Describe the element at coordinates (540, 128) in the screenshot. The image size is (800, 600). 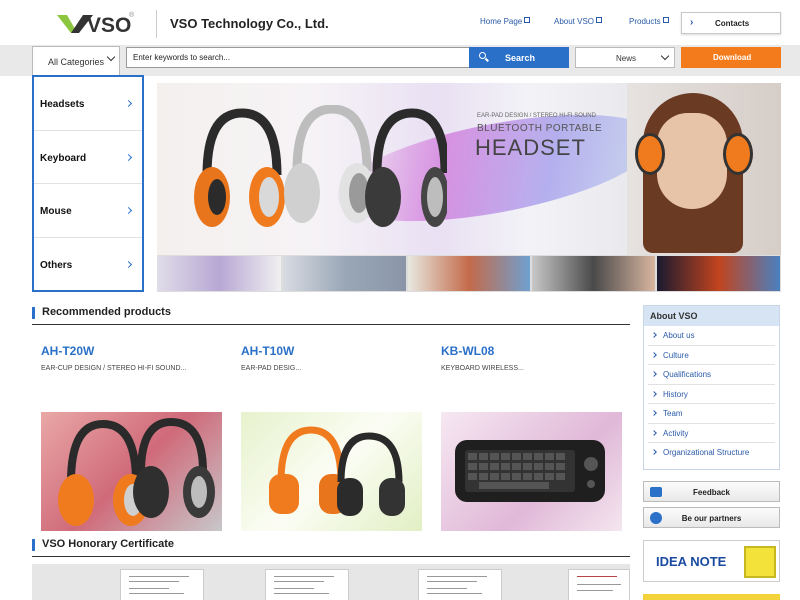
I see `banner-line1: BLUETOOTH PORTABLE` at that location.